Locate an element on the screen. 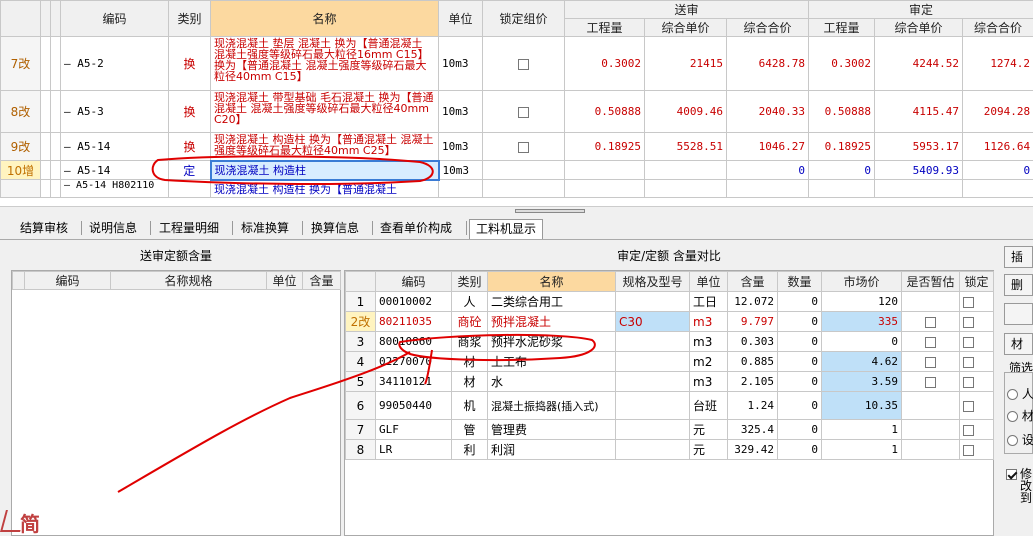 This screenshot has height=536, width=1033. delete-button: 删除 is located at coordinates (1018, 285).